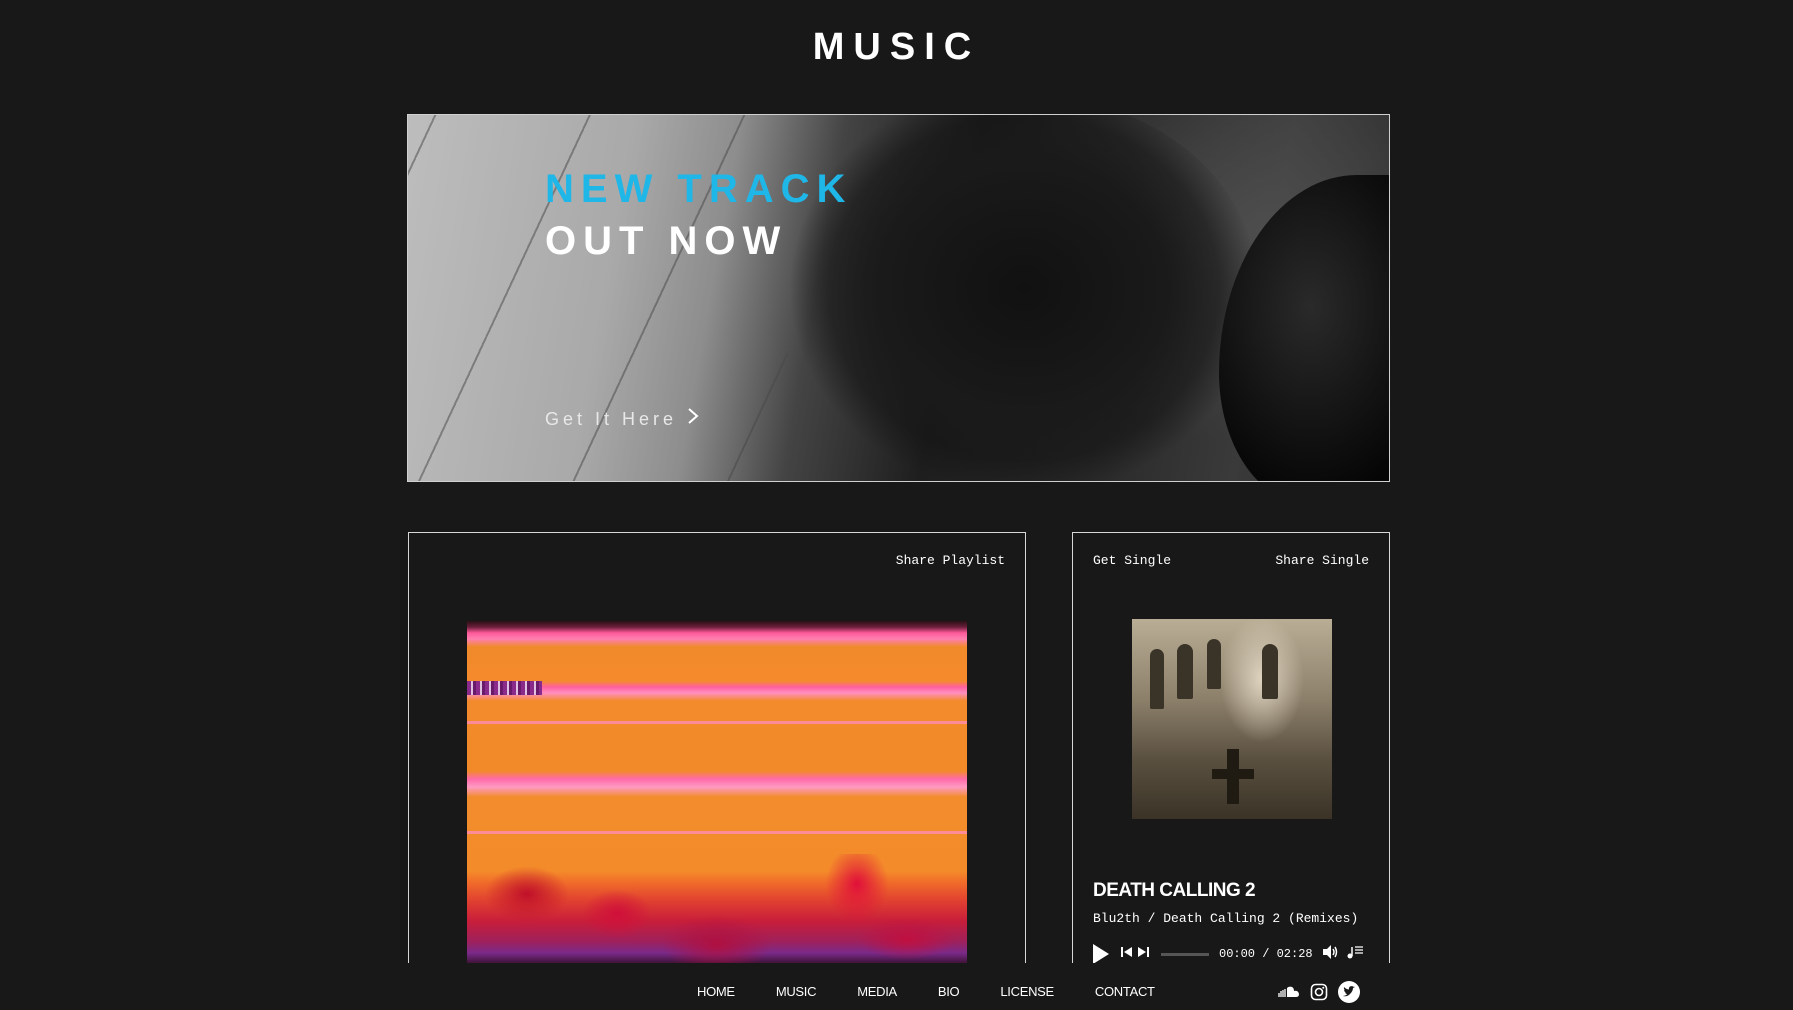 Image resolution: width=1793 pixels, height=1010 pixels. I want to click on time-display: 00:00 / 02:28, so click(1266, 954).